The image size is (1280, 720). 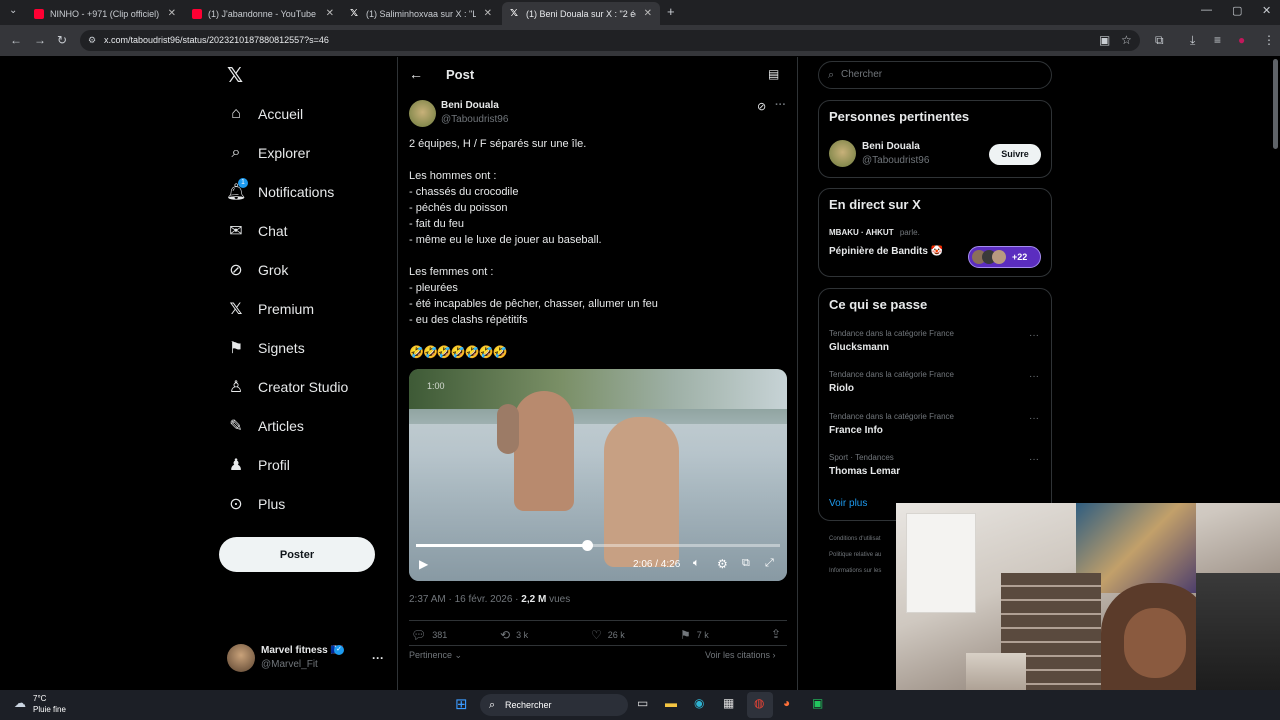 I want to click on menu-icon: ⋮, so click(x=1269, y=40).